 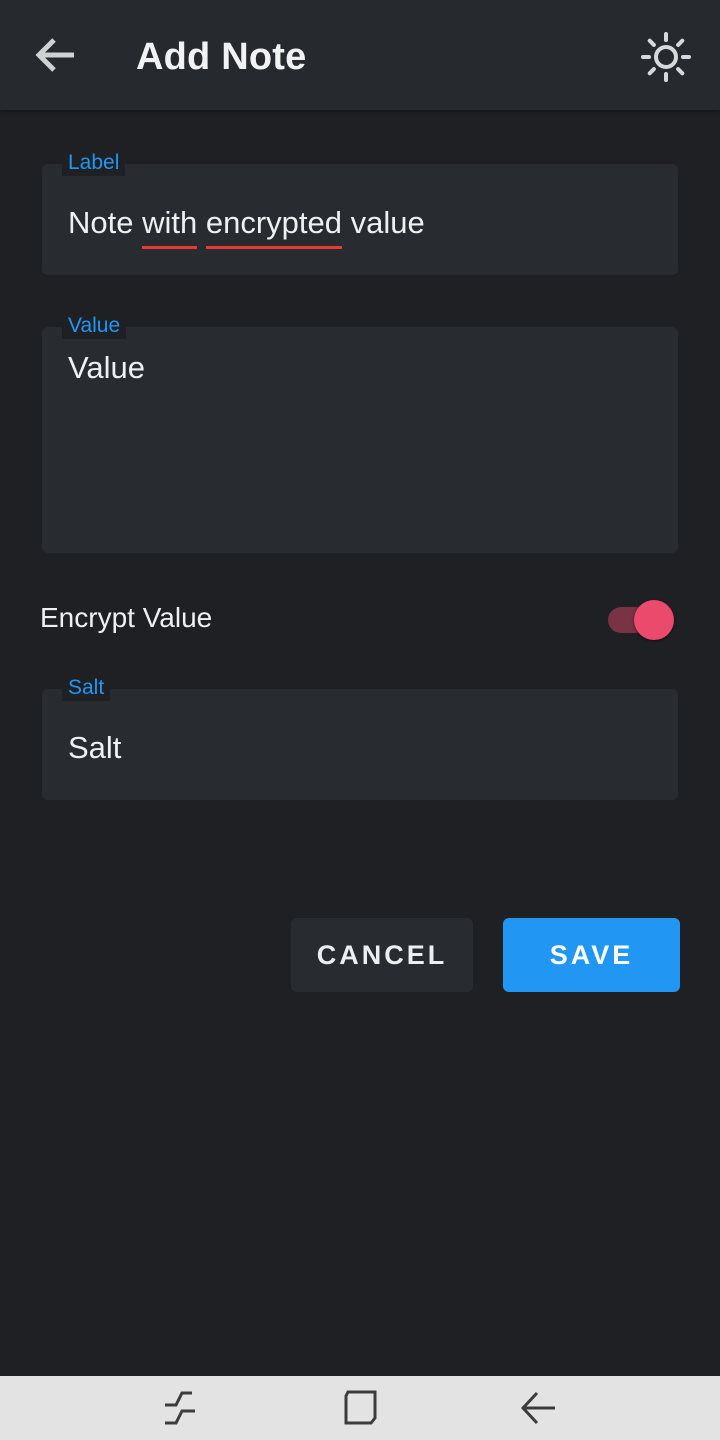 I want to click on encrypt-value-toggle, so click(x=641, y=620).